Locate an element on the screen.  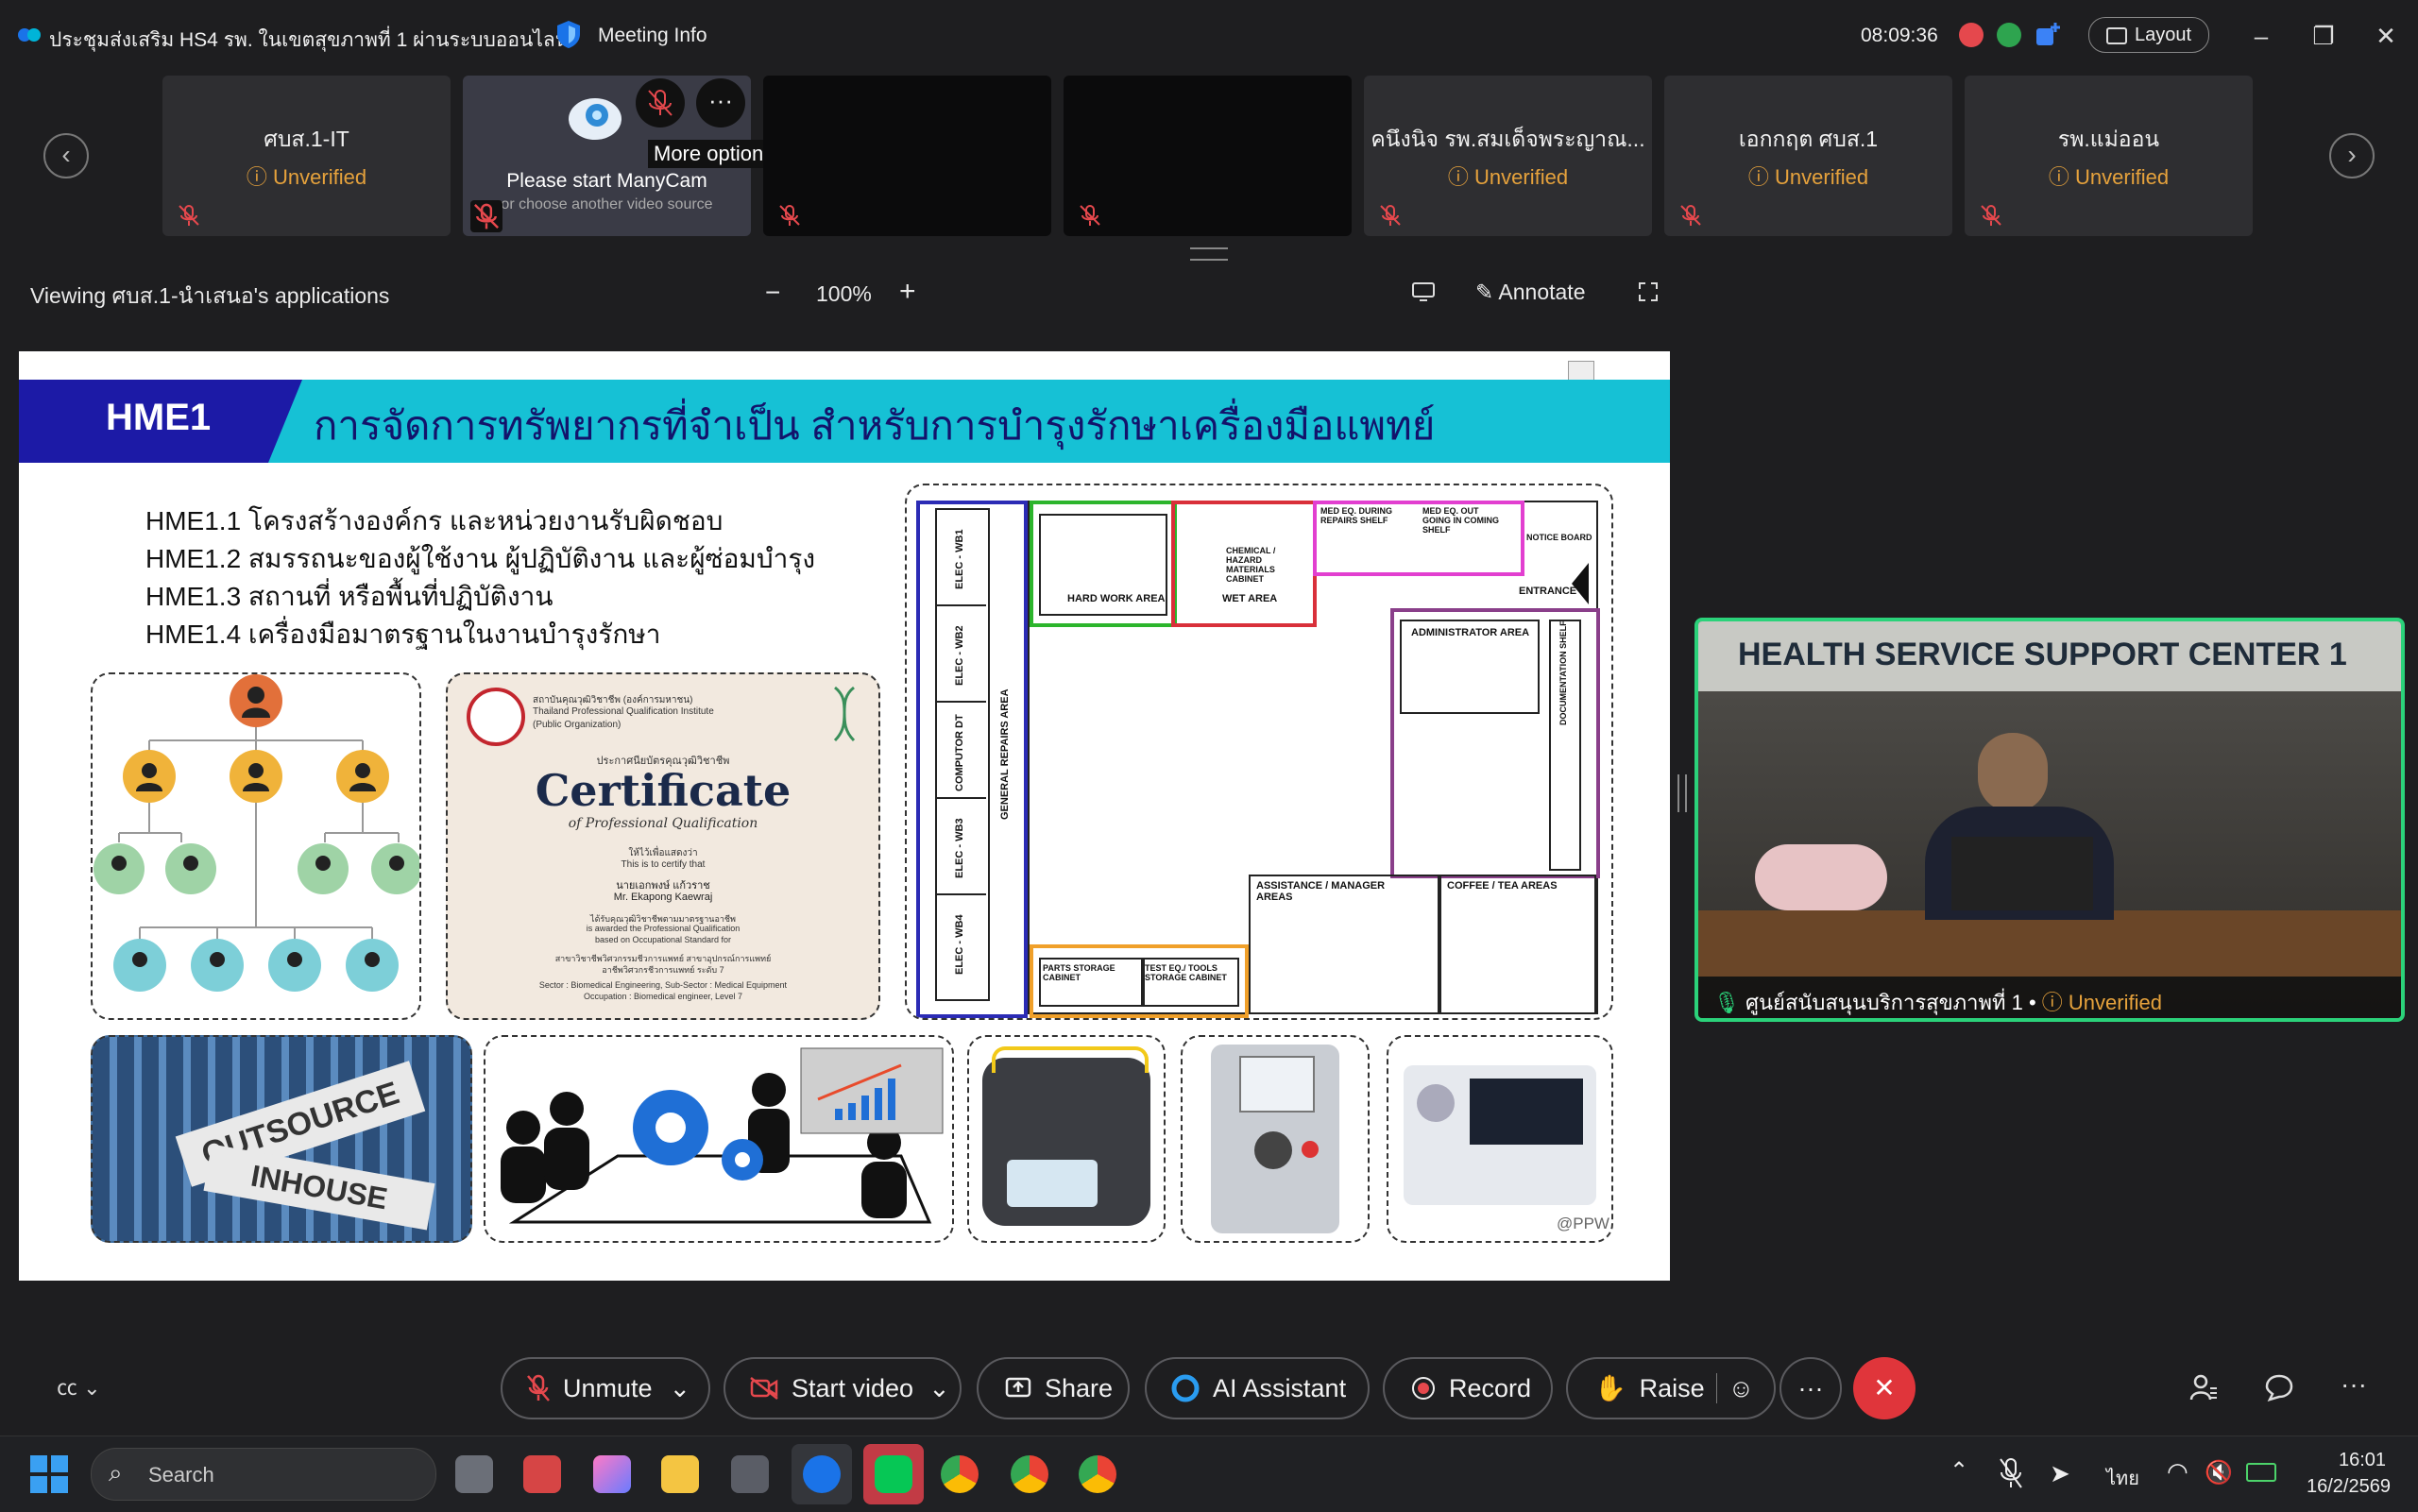
cert-institute-org: (Public Organization) is located at coordinates (578, 725).